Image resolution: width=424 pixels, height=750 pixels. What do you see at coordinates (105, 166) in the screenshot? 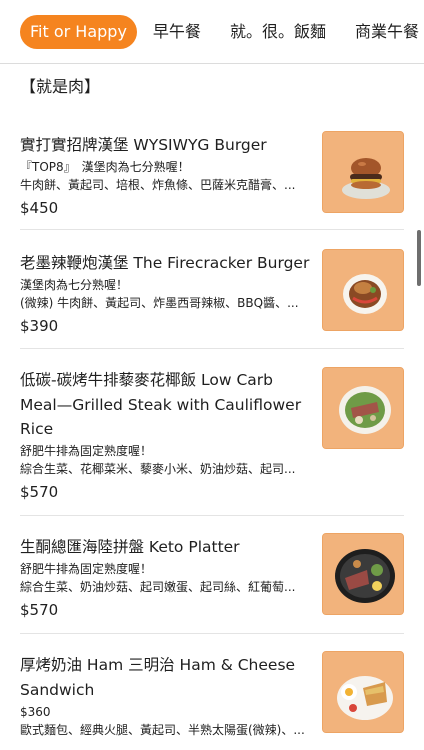
I see `item-tag: 『TOP8』 漢堡肉為七分熟喔！` at bounding box center [105, 166].